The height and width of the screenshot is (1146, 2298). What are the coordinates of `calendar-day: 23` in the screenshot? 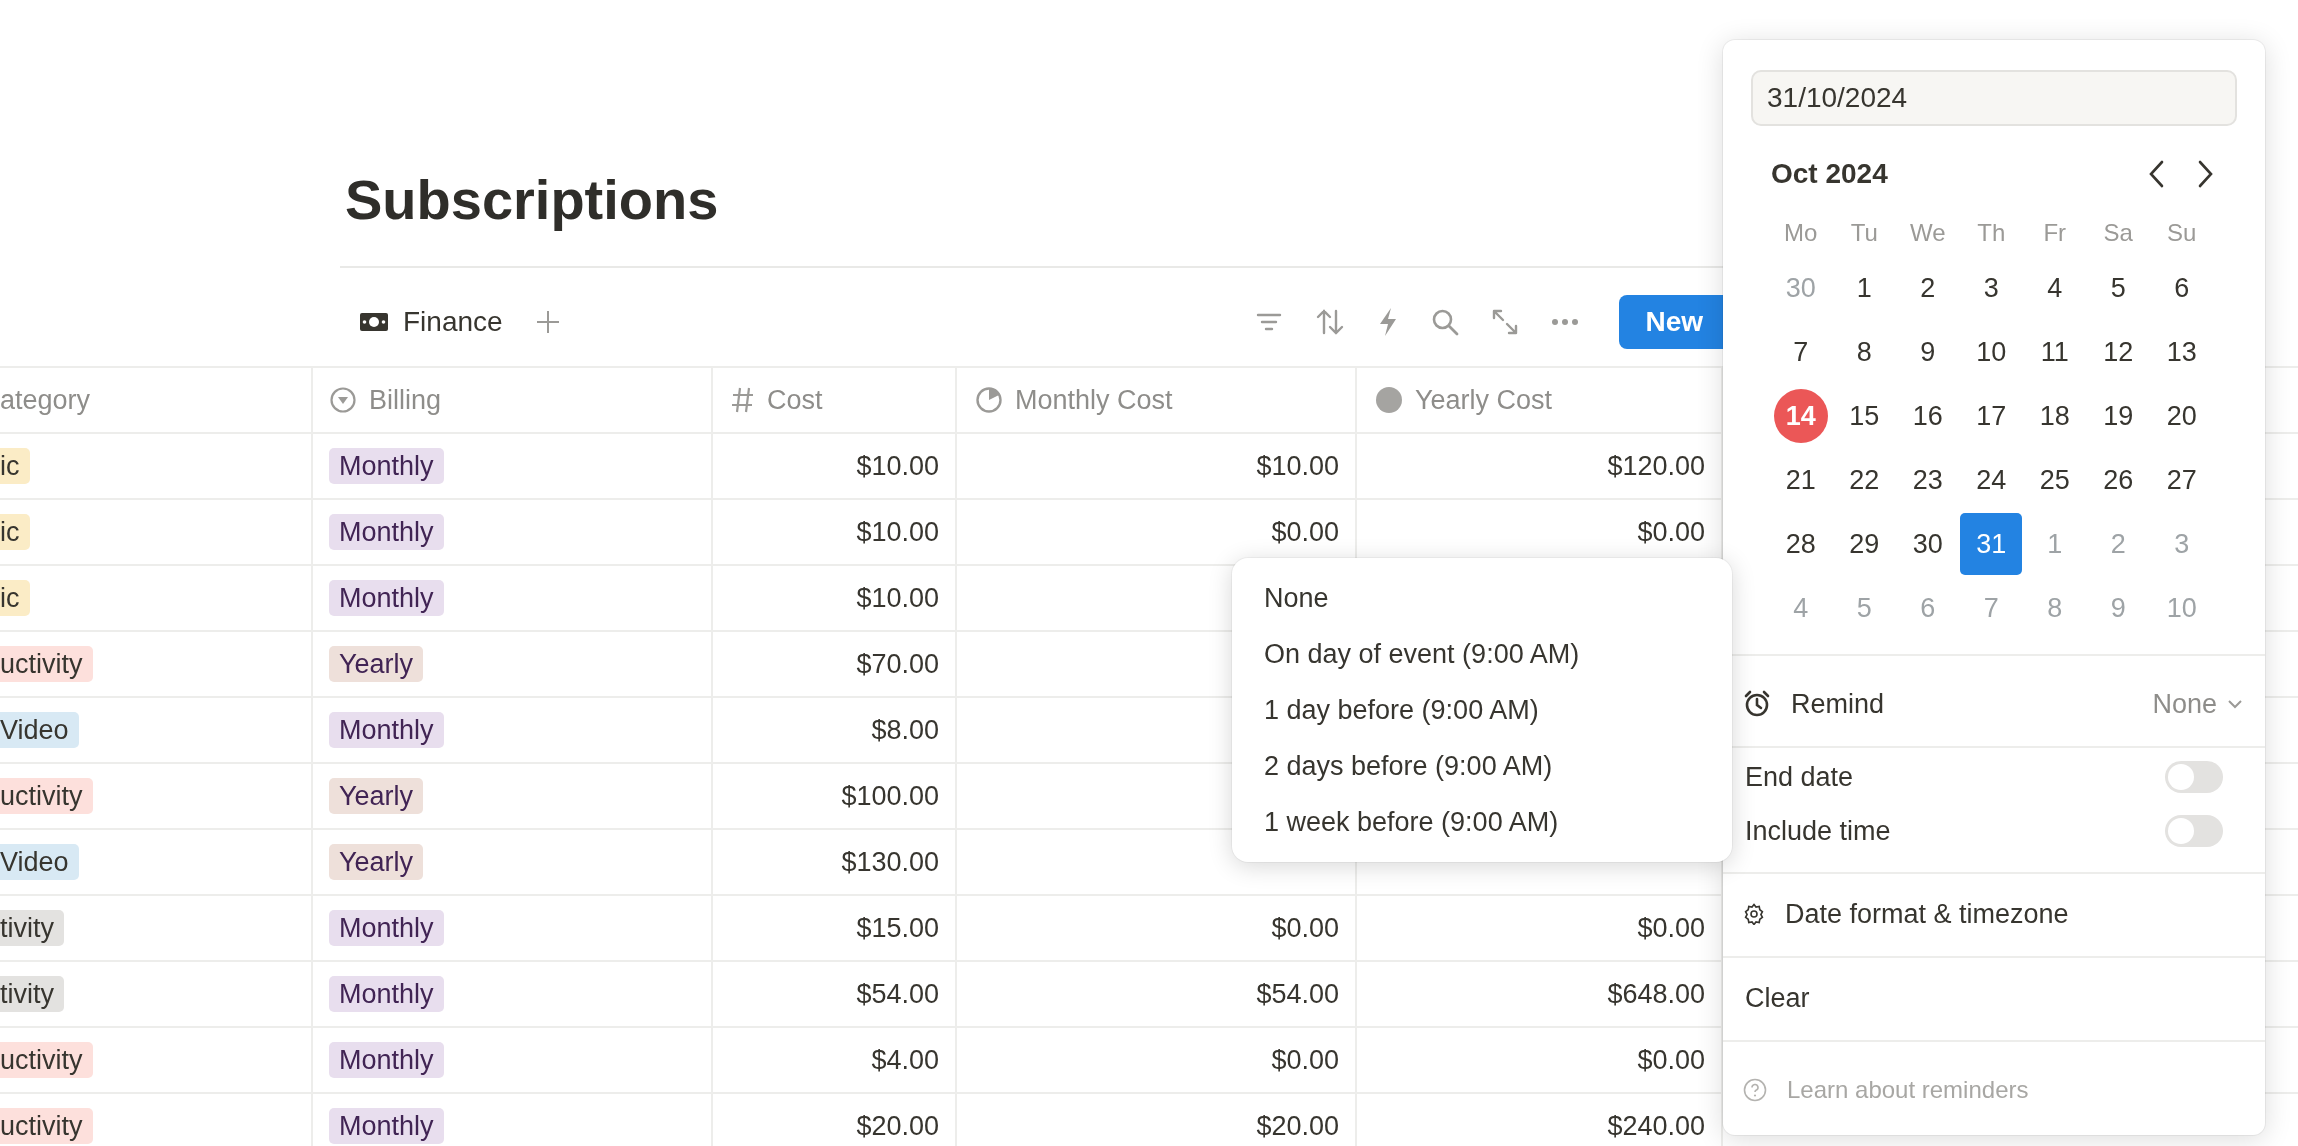 It's located at (1927, 480).